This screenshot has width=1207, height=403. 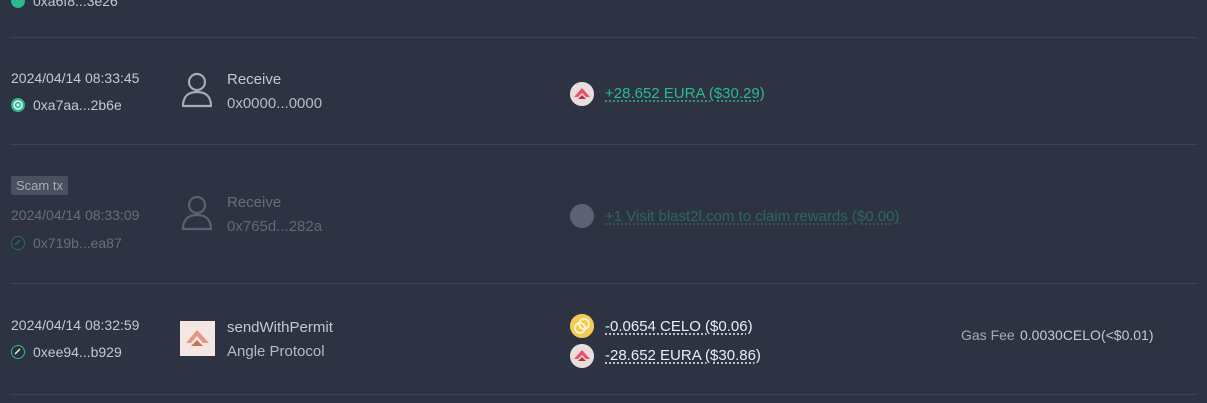 What do you see at coordinates (75, 325) in the screenshot?
I see `timestamp: 2024/04/14 08:32:59` at bounding box center [75, 325].